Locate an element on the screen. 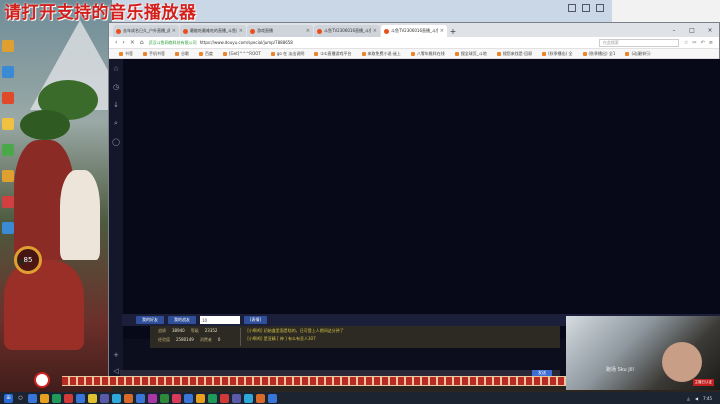  browser-tab: 斗鱼TV2306016直播_斗鱼直播 × is located at coordinates (347, 31).